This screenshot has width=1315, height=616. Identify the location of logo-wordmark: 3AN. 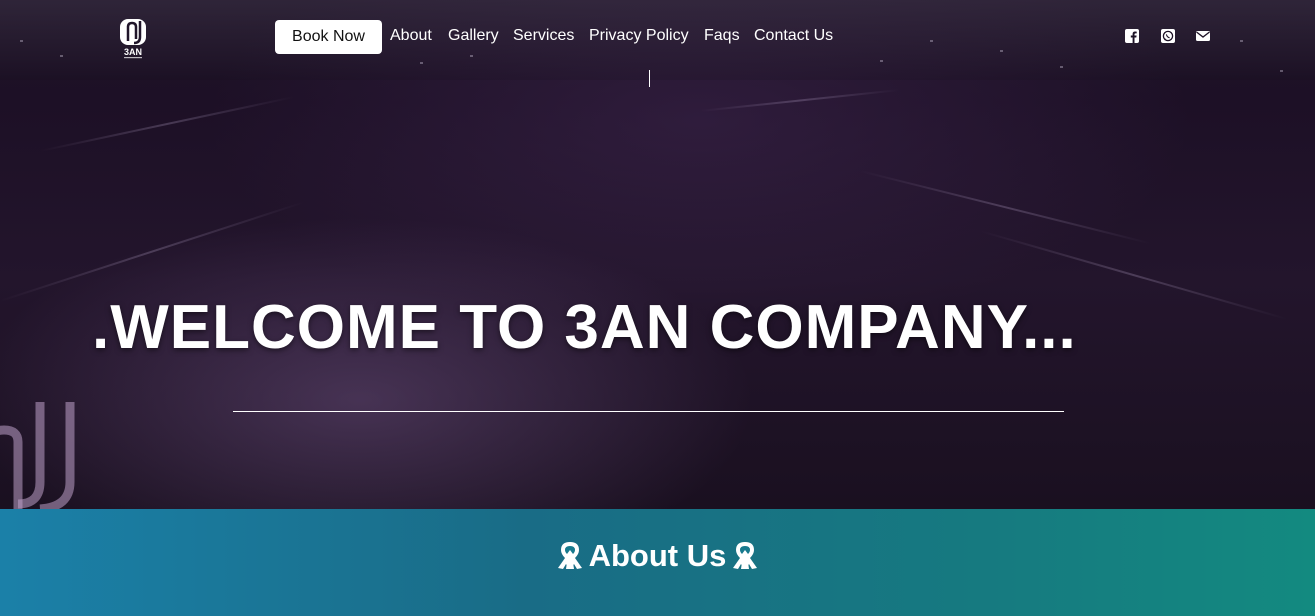
(133, 52).